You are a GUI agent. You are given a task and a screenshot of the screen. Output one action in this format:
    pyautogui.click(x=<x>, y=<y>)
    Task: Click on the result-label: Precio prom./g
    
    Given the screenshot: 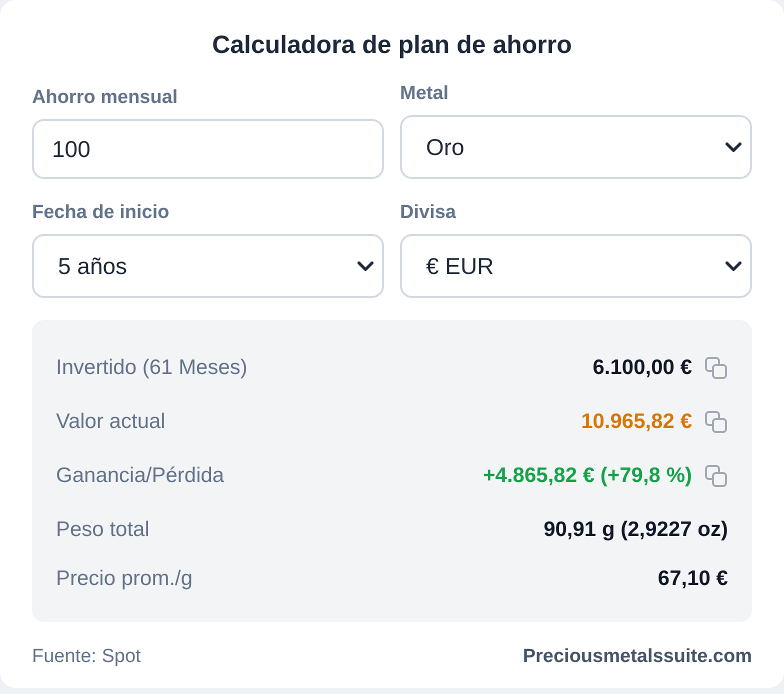 What is the action you would take?
    pyautogui.click(x=124, y=579)
    